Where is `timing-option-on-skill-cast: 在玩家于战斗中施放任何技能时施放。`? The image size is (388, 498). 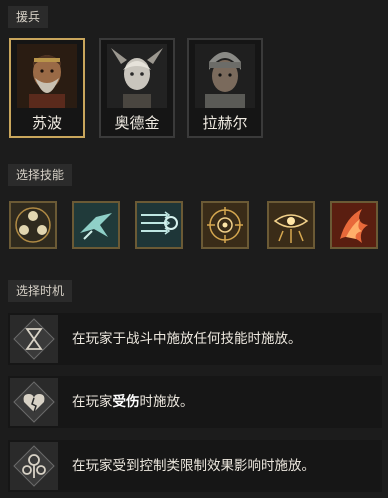 timing-option-on-skill-cast: 在玩家于战斗中施放任何技能时施放。 is located at coordinates (195, 339).